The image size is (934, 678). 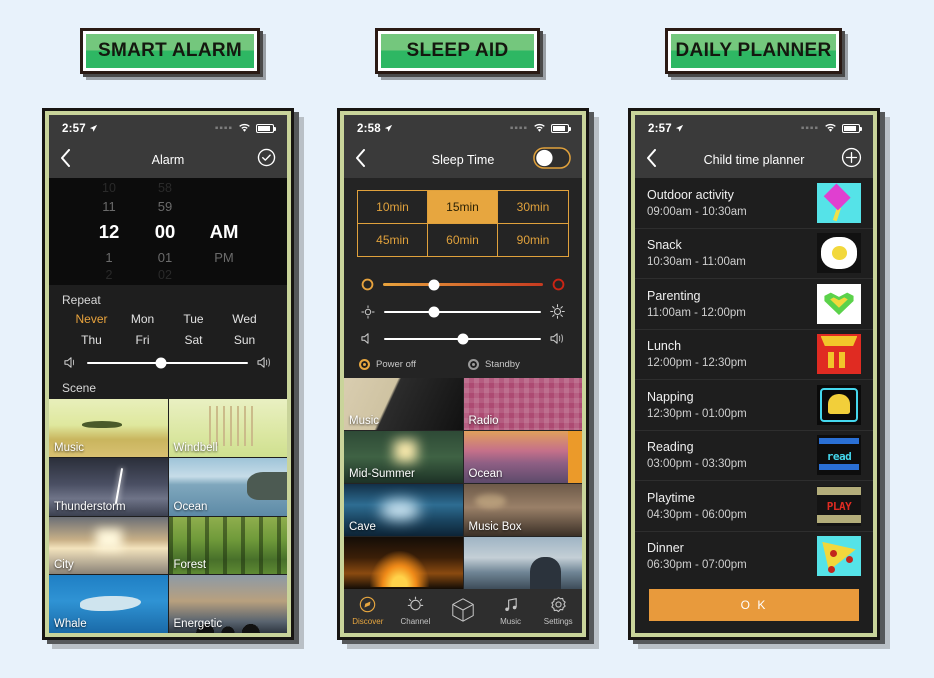 I want to click on sound-tile-label: Music, so click(x=364, y=421).